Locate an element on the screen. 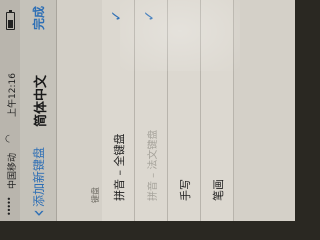  signal-strength-icon: ••••• is located at coordinates (9, 206).